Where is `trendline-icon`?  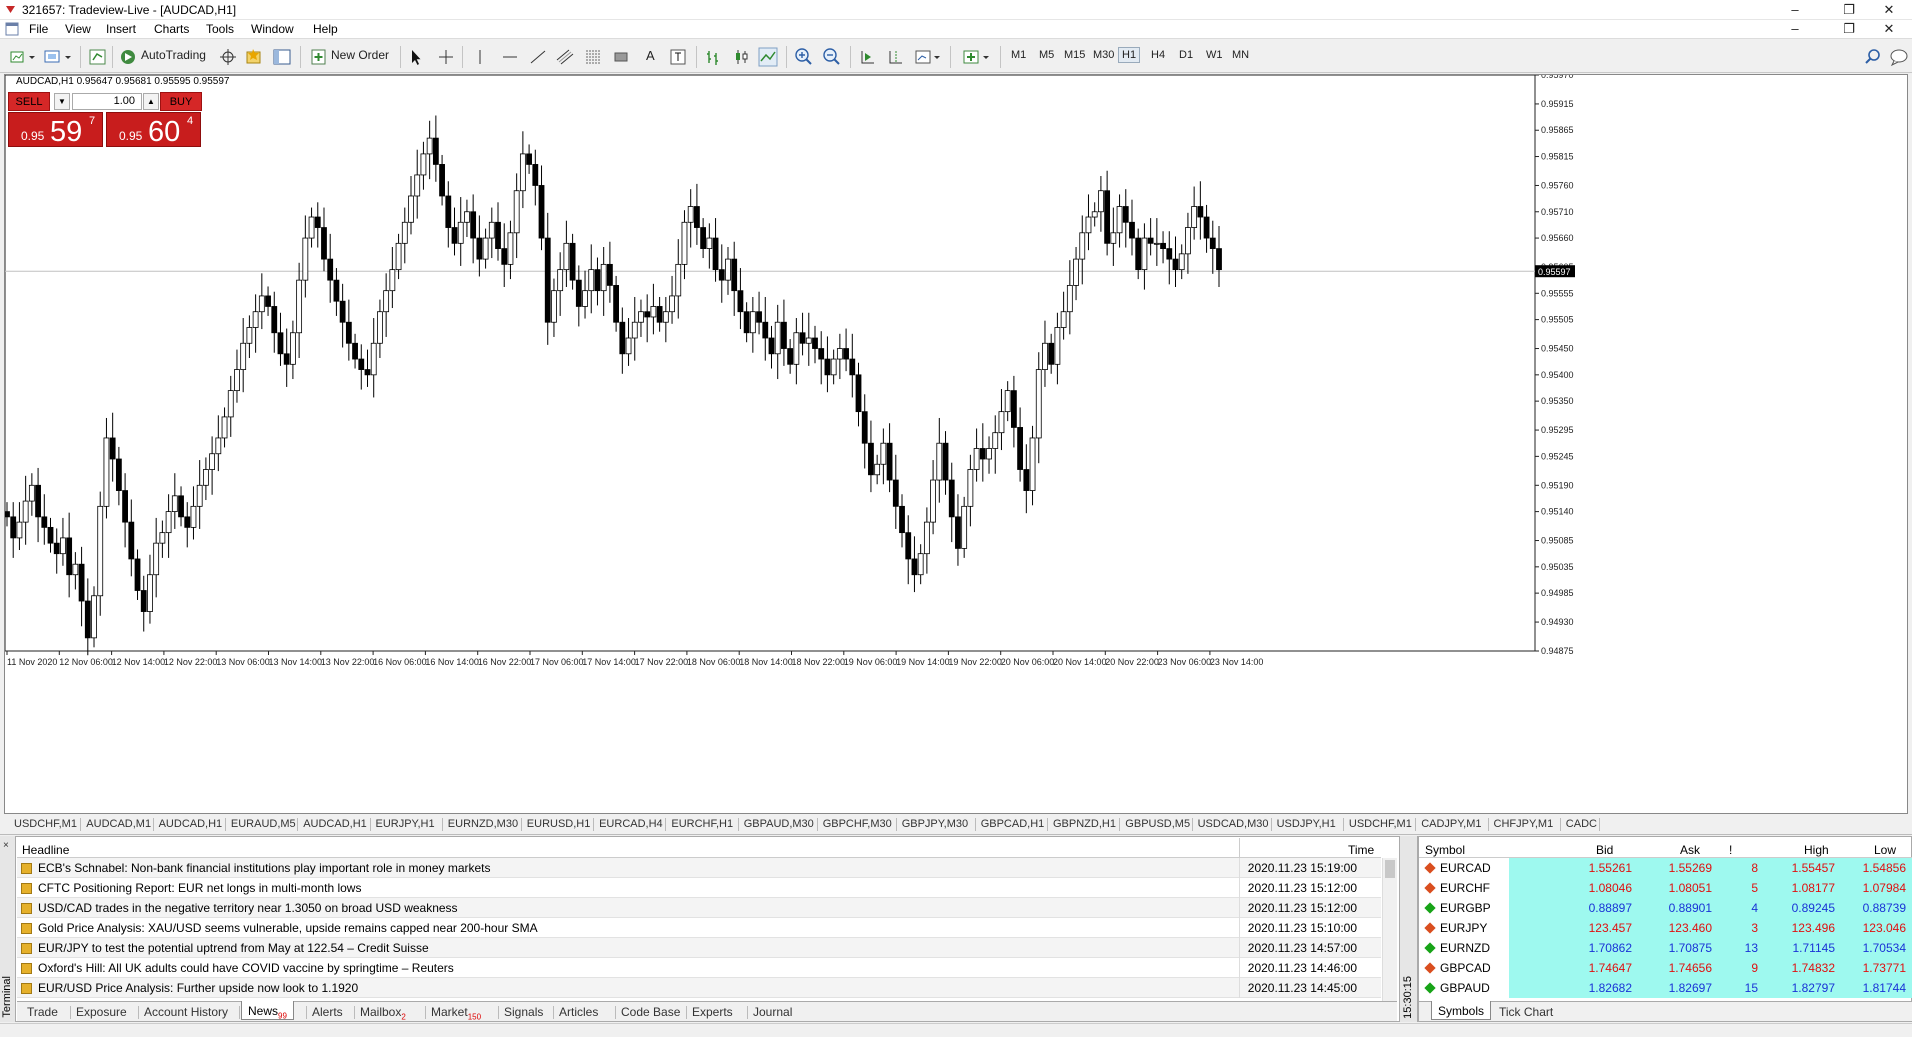
trendline-icon is located at coordinates (538, 57).